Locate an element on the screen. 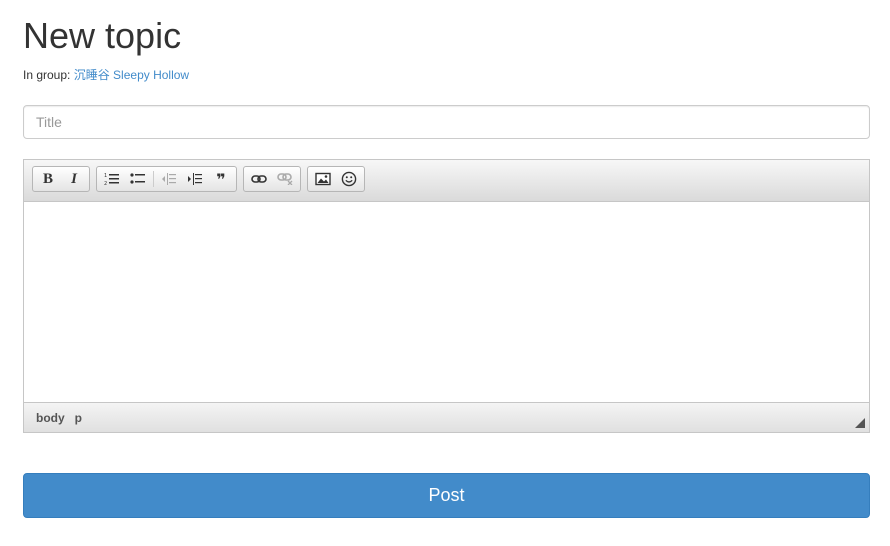 The image size is (890, 546). toolbar-group-lists: 1 2 ❞ is located at coordinates (166, 179).